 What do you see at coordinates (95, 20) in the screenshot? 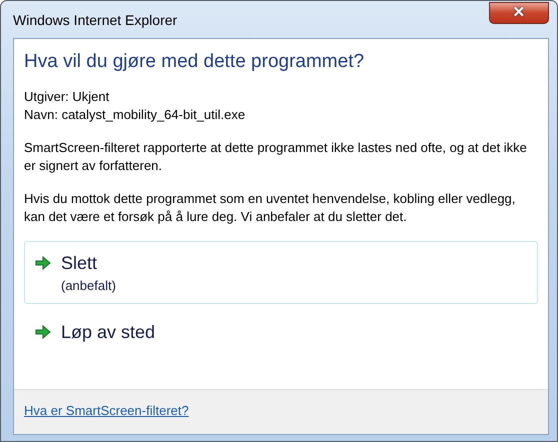
I see `window-title: Windows Internet Explorer` at bounding box center [95, 20].